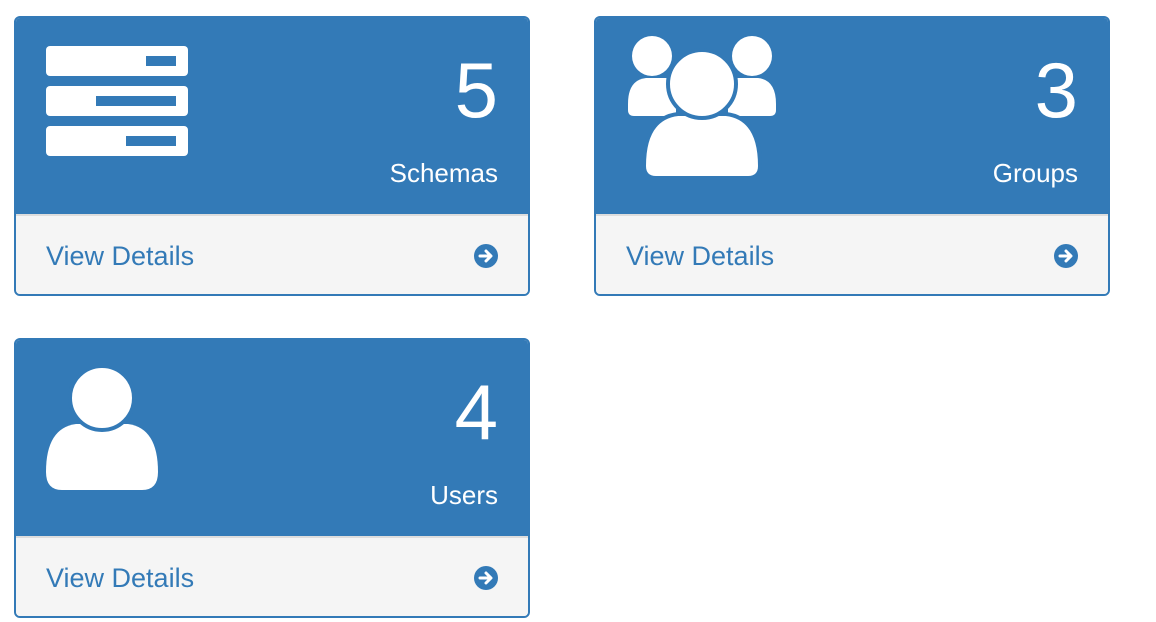 This screenshot has width=1156, height=622. Describe the element at coordinates (117, 101) in the screenshot. I see `server-stack-icon` at that location.